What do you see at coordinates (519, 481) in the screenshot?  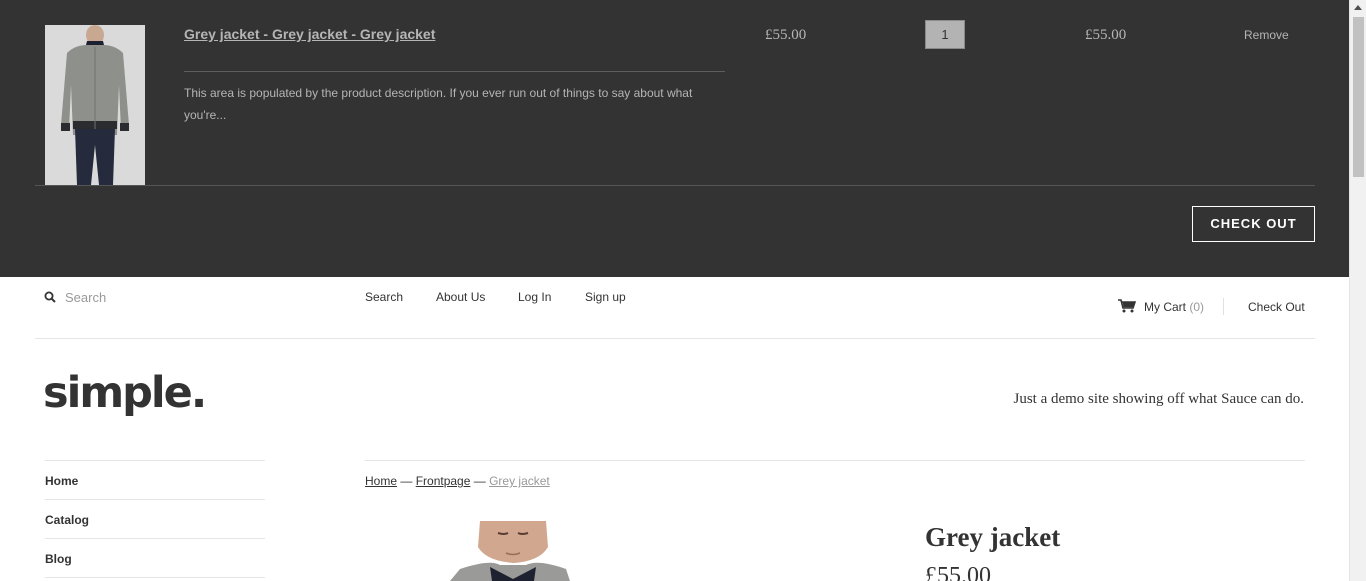 I see `breadcrumb-current: Grey jacket` at bounding box center [519, 481].